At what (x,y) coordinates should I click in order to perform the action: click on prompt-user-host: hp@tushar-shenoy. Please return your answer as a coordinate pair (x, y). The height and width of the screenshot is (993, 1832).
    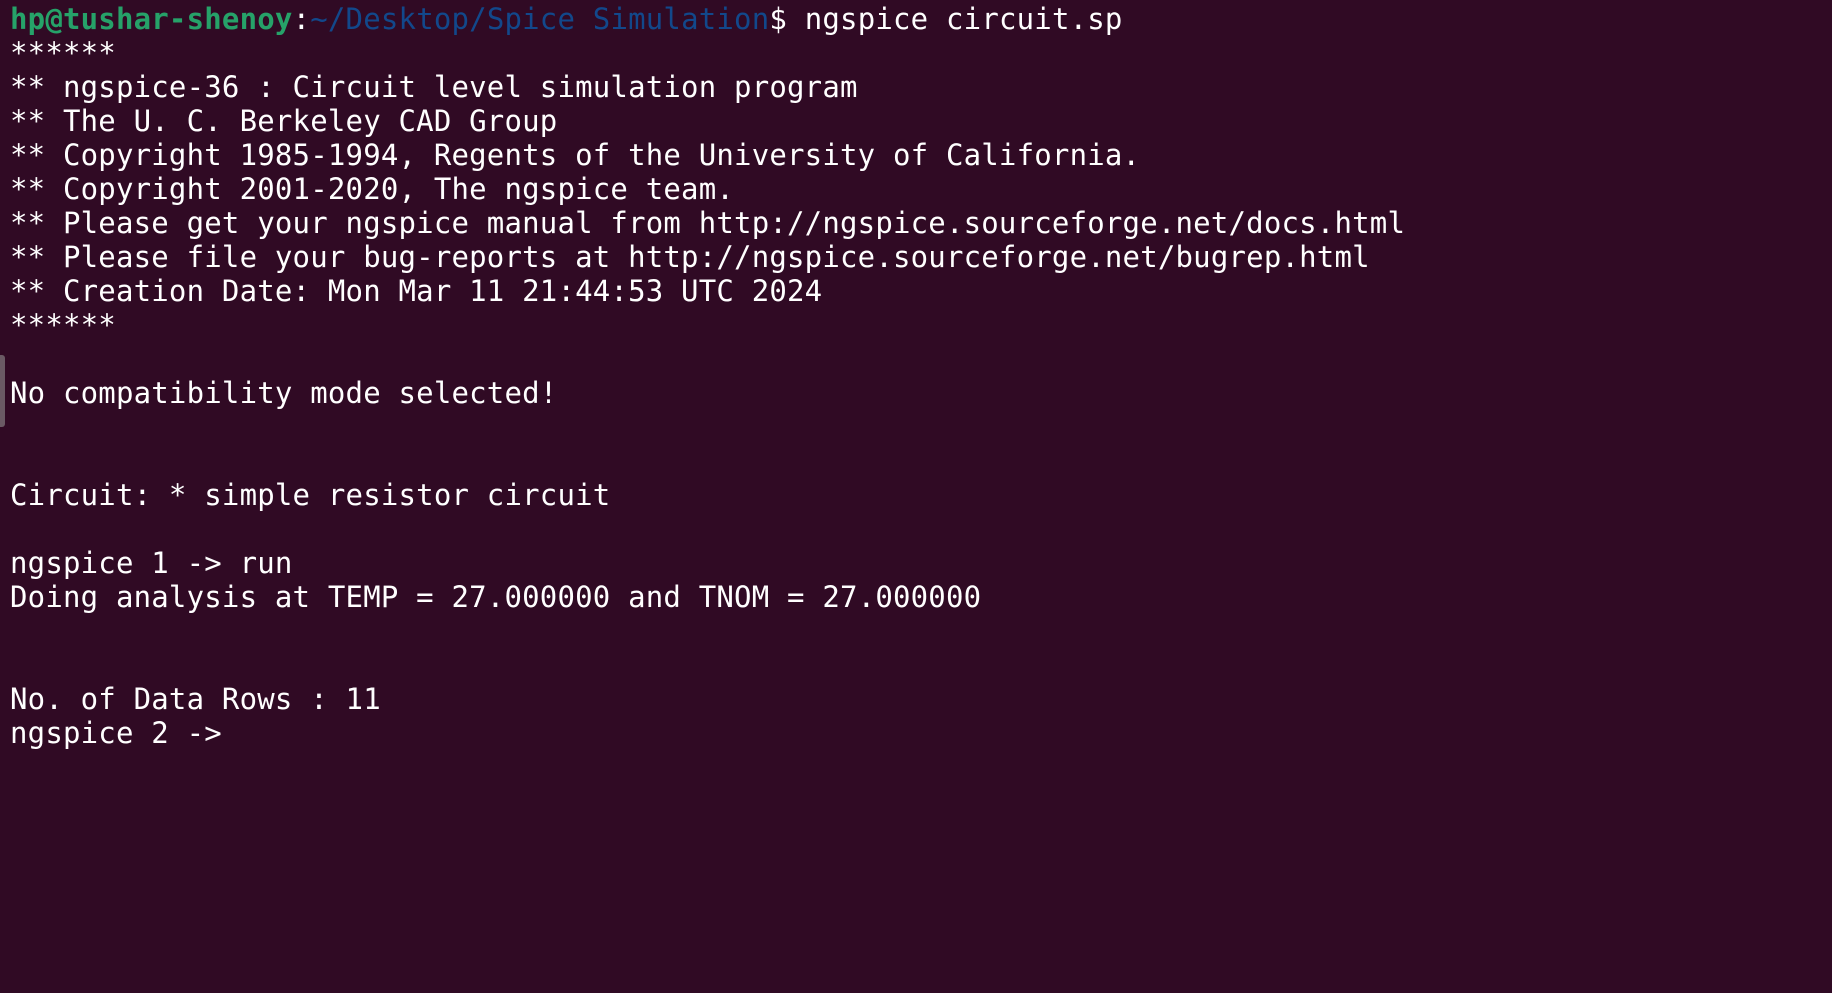
    Looking at the image, I should click on (151, 19).